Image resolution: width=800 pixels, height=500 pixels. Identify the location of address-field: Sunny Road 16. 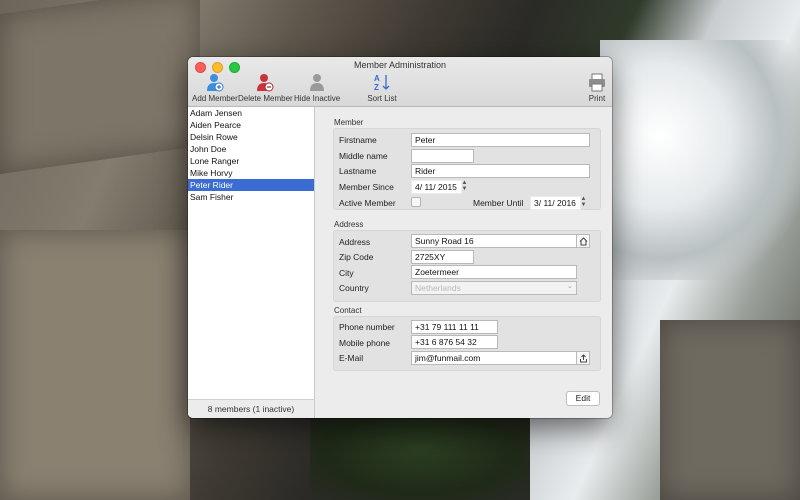
(494, 241).